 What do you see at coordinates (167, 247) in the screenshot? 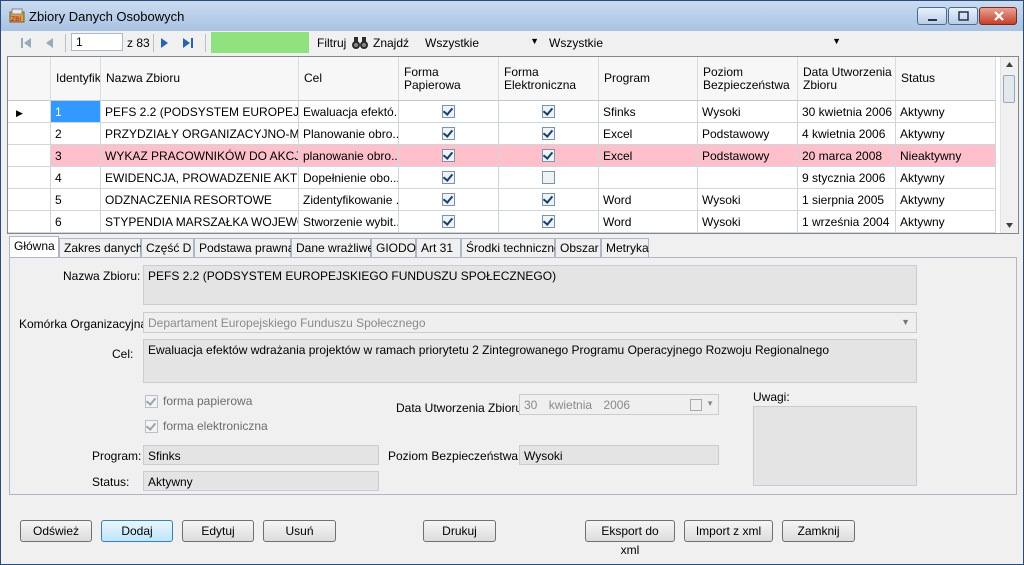
I see `tab-czesc-d: Część D` at bounding box center [167, 247].